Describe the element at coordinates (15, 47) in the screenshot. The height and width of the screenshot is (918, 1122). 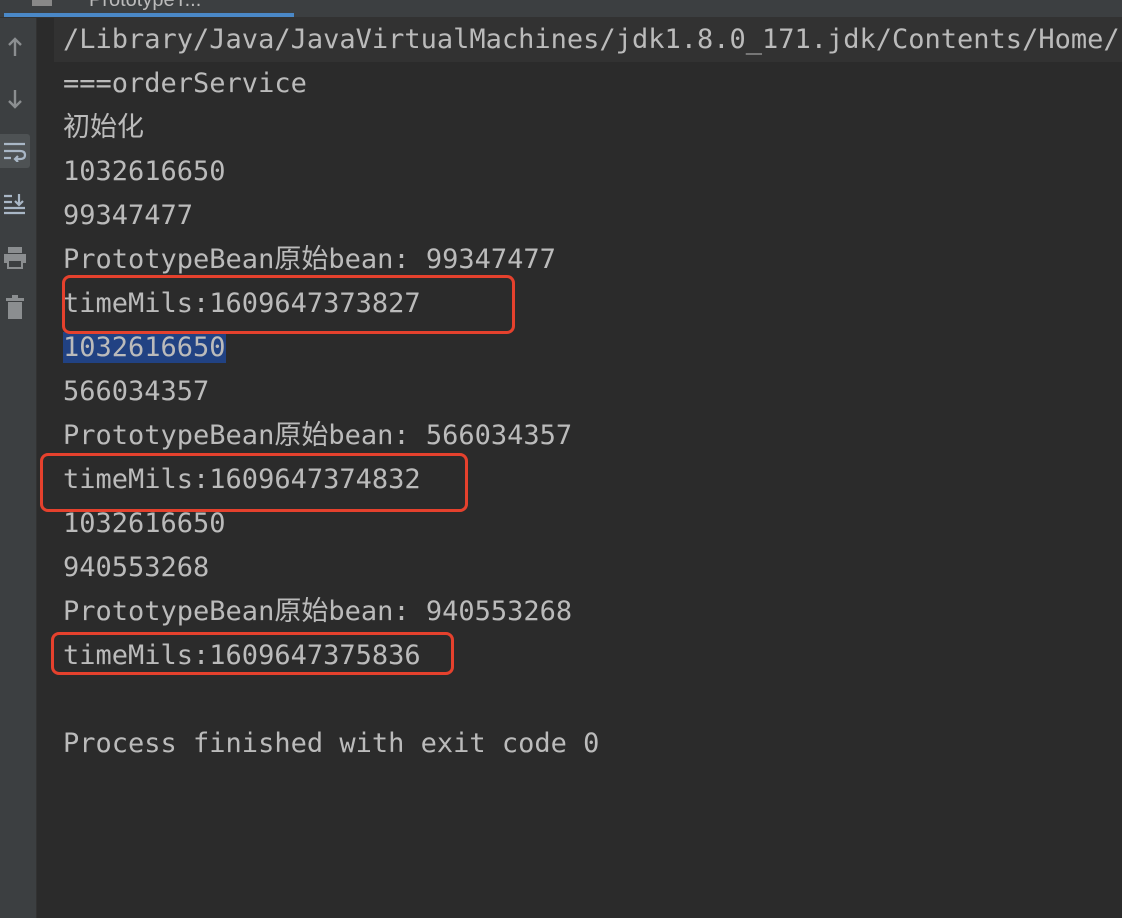
I see `arrow-up-icon` at that location.